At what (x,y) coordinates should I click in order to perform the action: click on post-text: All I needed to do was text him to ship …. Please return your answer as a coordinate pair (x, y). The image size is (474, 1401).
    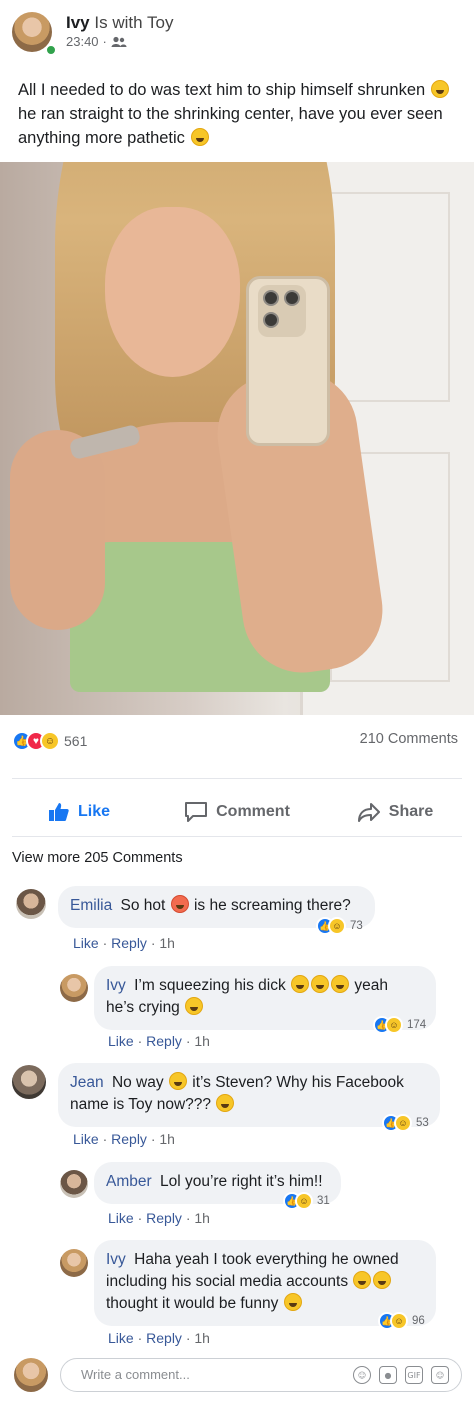
    Looking at the image, I should click on (238, 114).